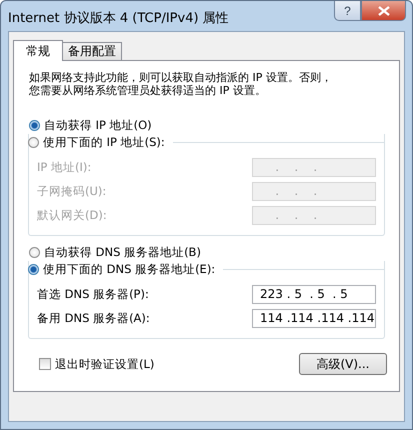 The image size is (413, 430). Describe the element at coordinates (181, 84) in the screenshot. I see `description-text: 如果网络支持此功能，则可以获取自动指派的 IP 设置。否则， 您需要从网络系统管理员处获得适当的 IP 设置。` at that location.